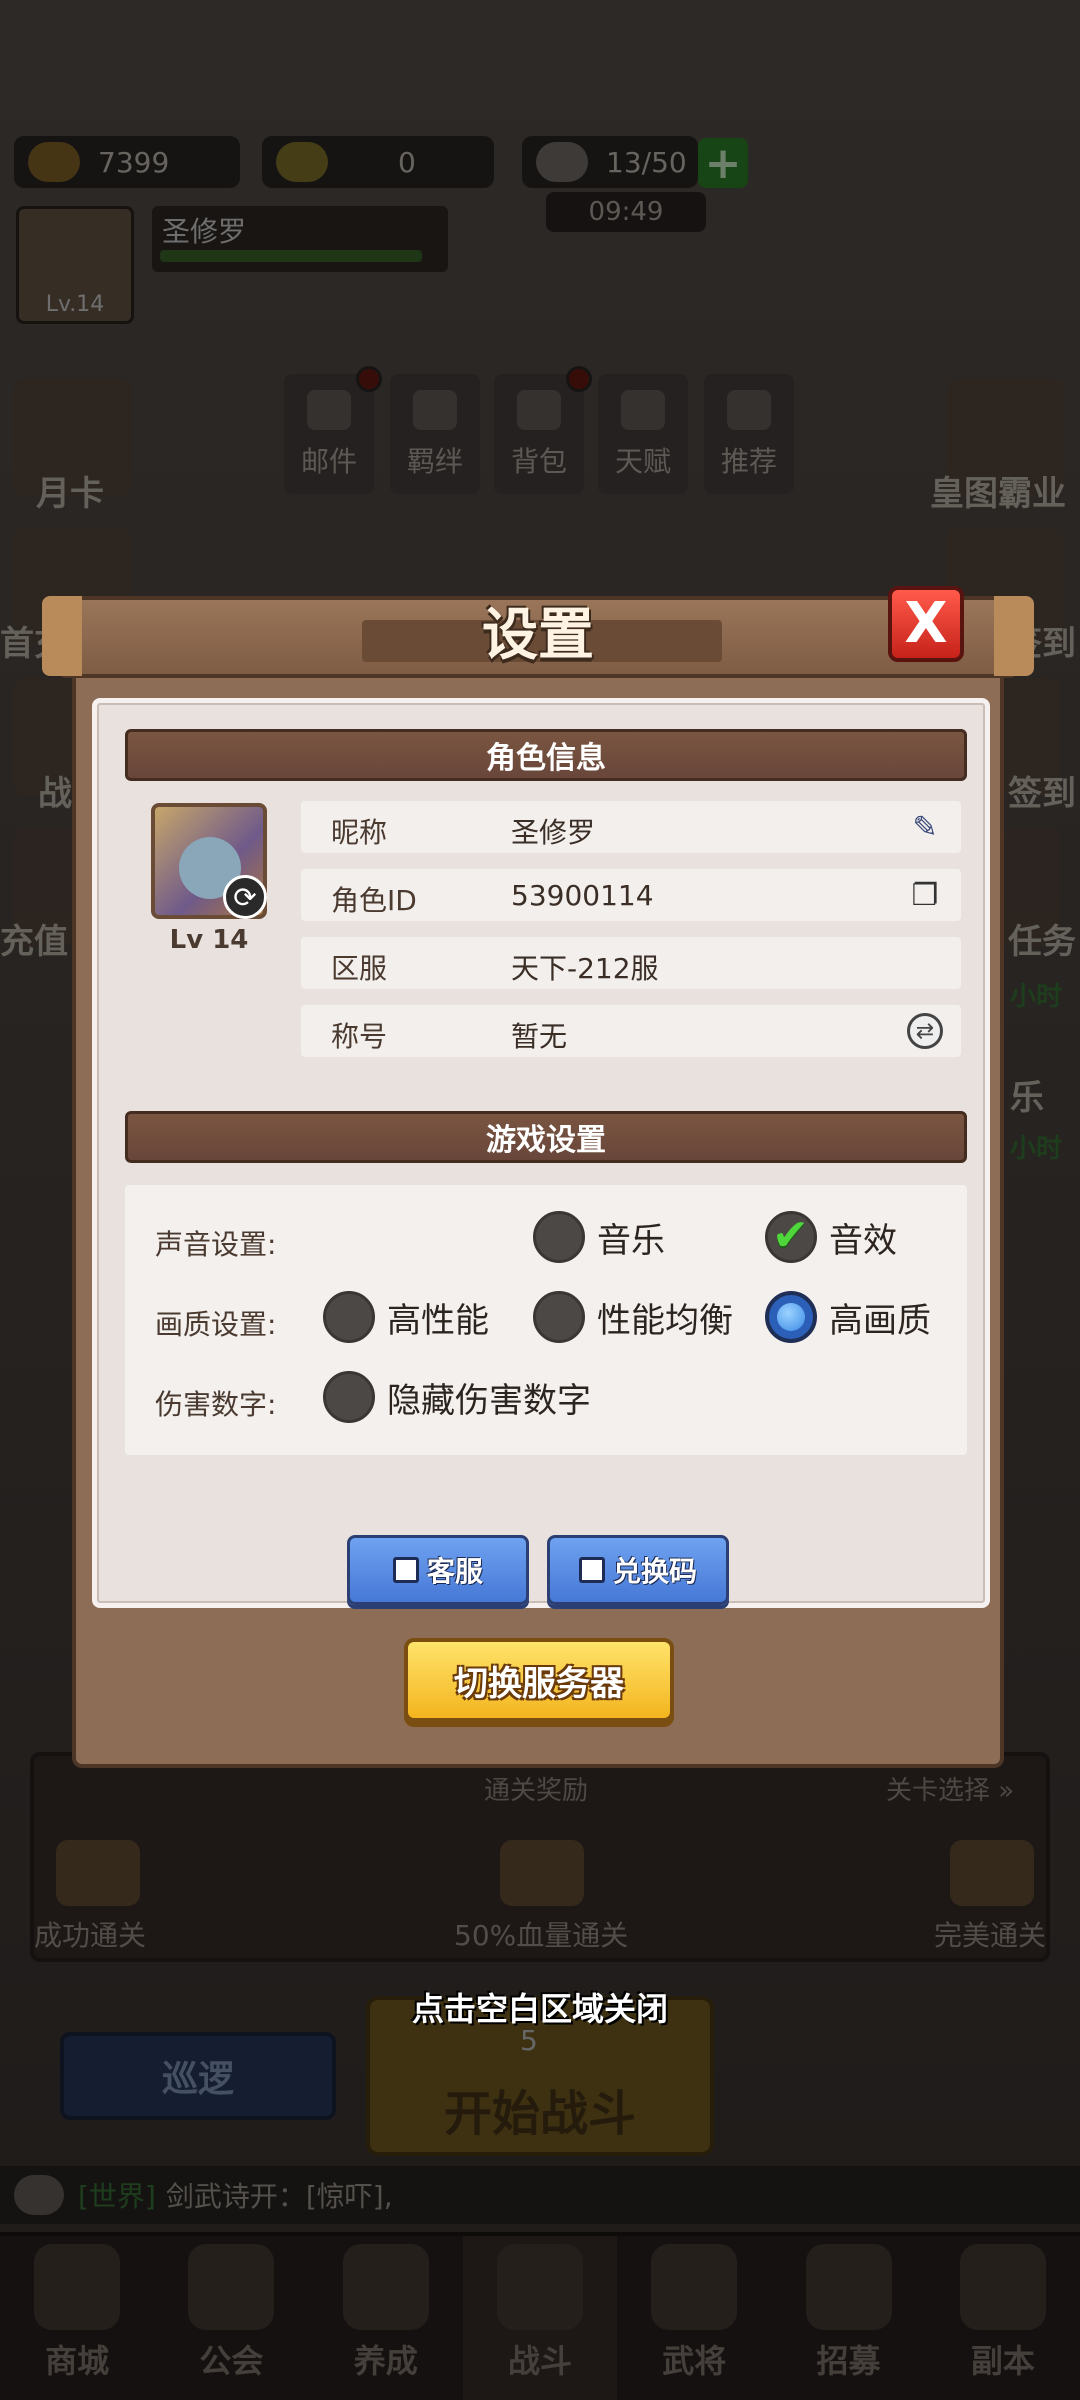  I want to click on game-settings-header: 游戏设置, so click(546, 1137).